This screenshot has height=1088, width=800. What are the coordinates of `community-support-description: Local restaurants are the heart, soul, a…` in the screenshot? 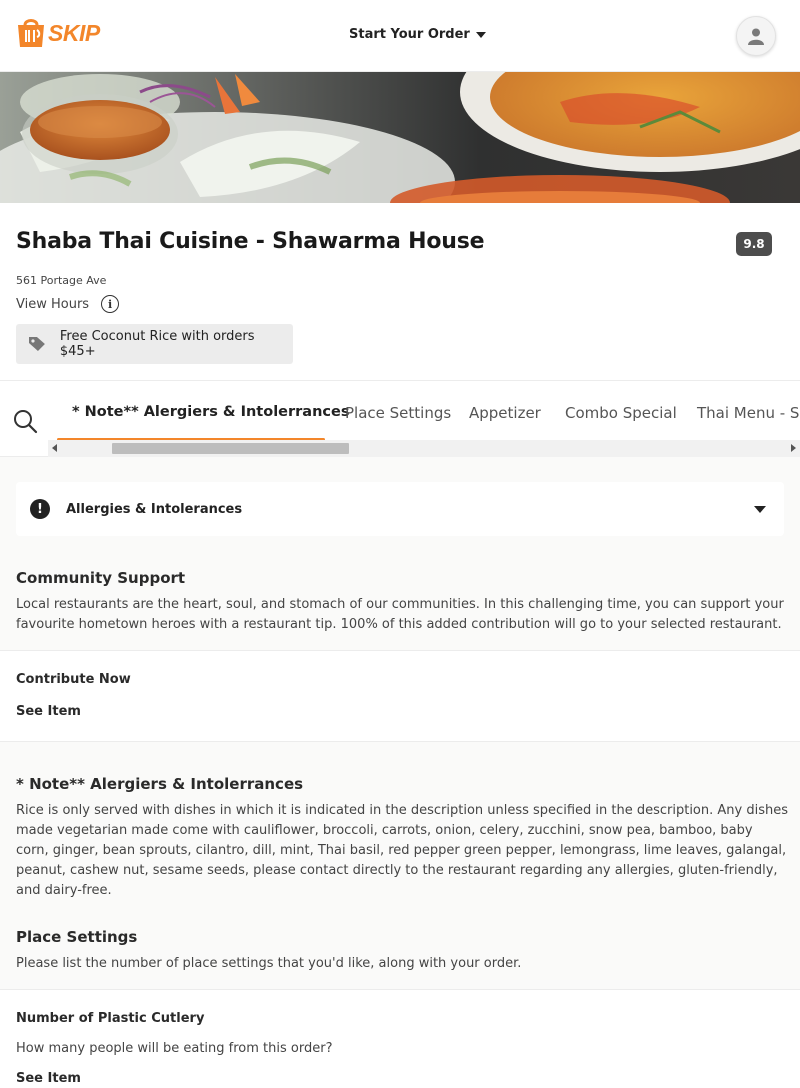 It's located at (400, 614).